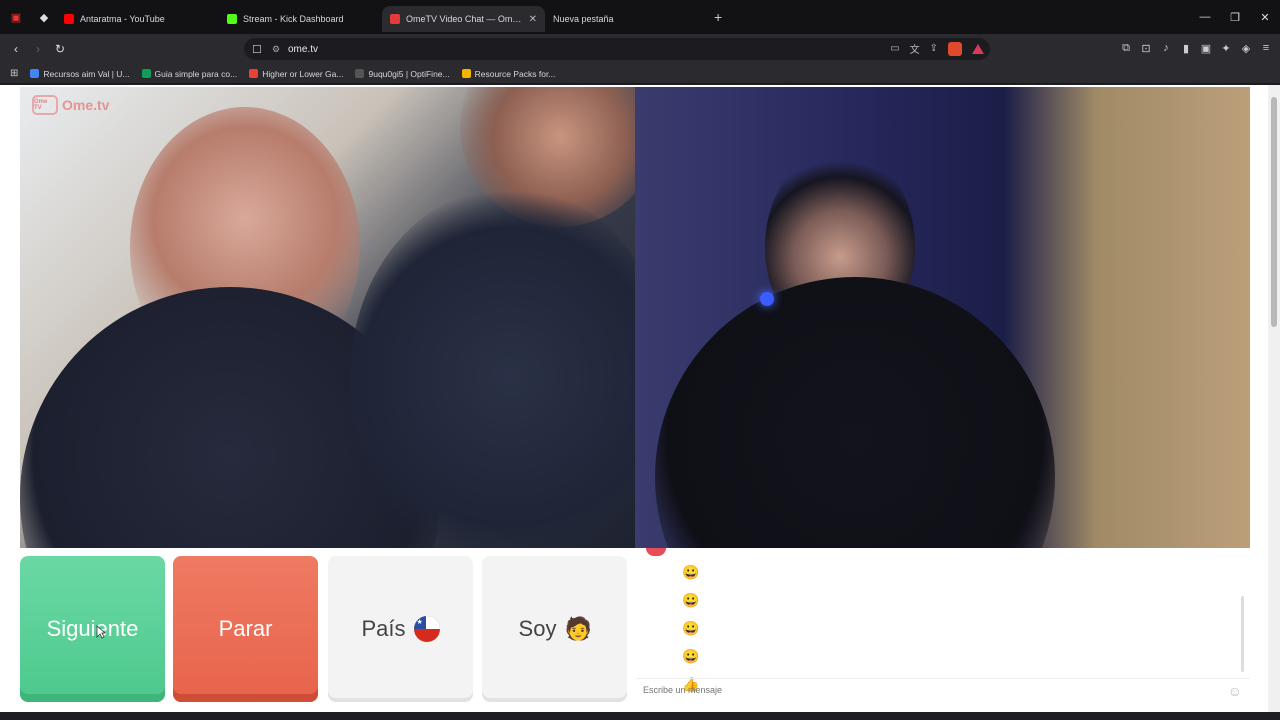  What do you see at coordinates (583, 19) in the screenshot?
I see `tab-label: Nueva pestaña` at bounding box center [583, 19].